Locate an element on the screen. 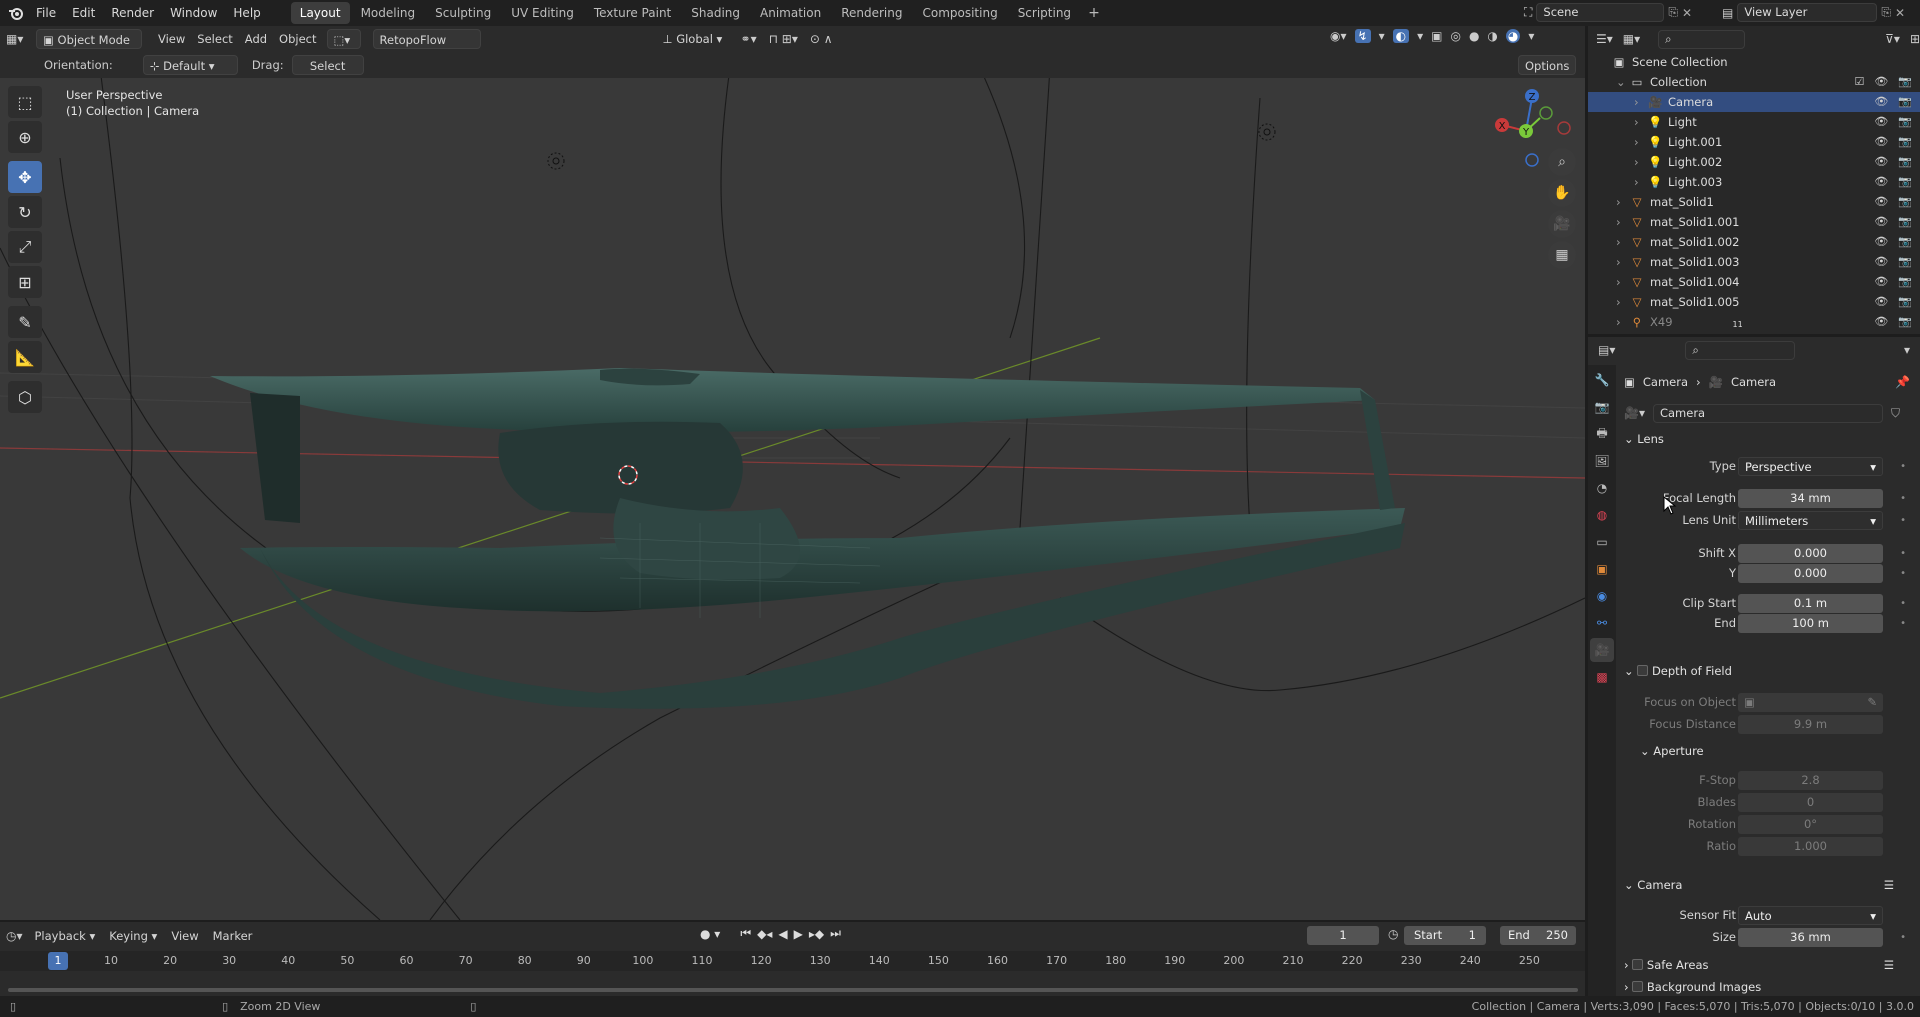  exclude-checkbox-icon: ☑ is located at coordinates (1859, 82).